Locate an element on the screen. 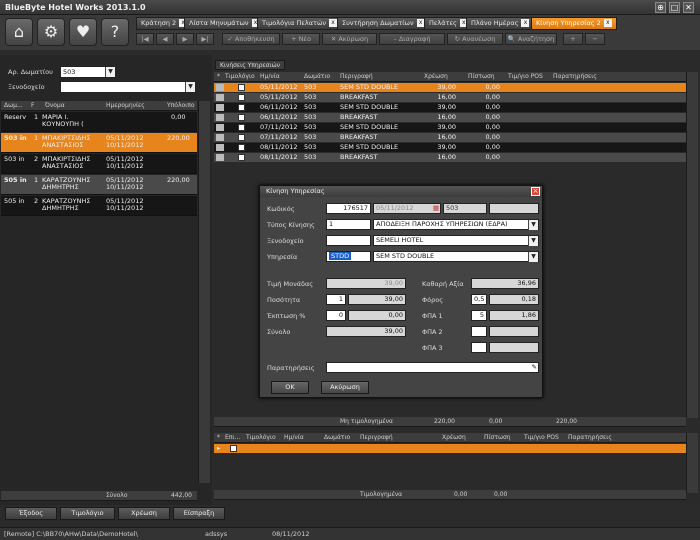  col-dates: Ημερομηνίες is located at coordinates (125, 106).